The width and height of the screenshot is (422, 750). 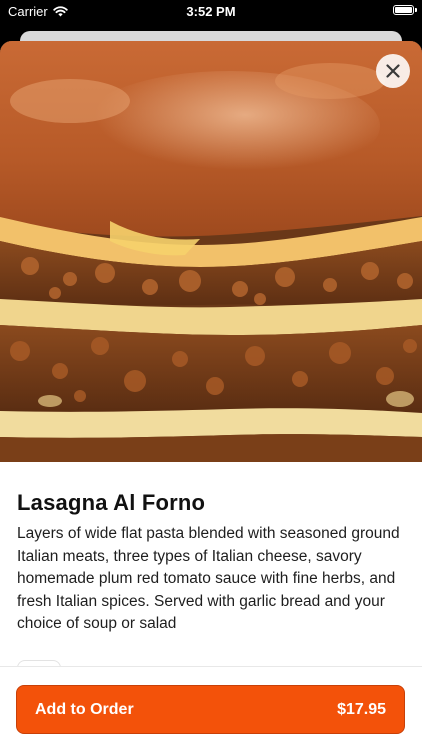 I want to click on order-footer: Add to Order $17.95, so click(x=211, y=708).